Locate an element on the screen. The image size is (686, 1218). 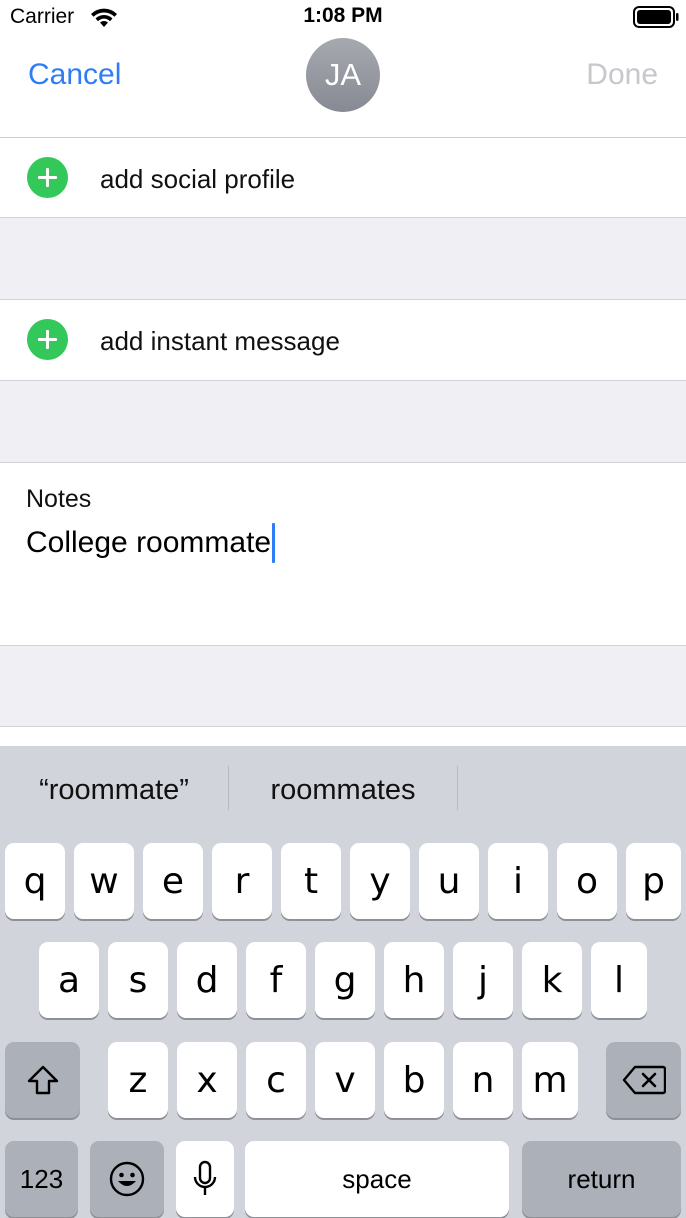
emoji-icon is located at coordinates (127, 1179).